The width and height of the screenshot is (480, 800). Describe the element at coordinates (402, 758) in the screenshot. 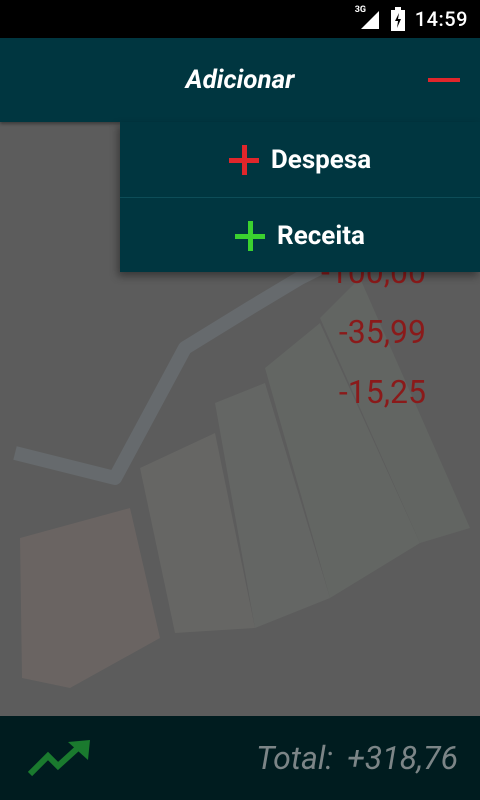

I see `total-value: +318,76` at that location.